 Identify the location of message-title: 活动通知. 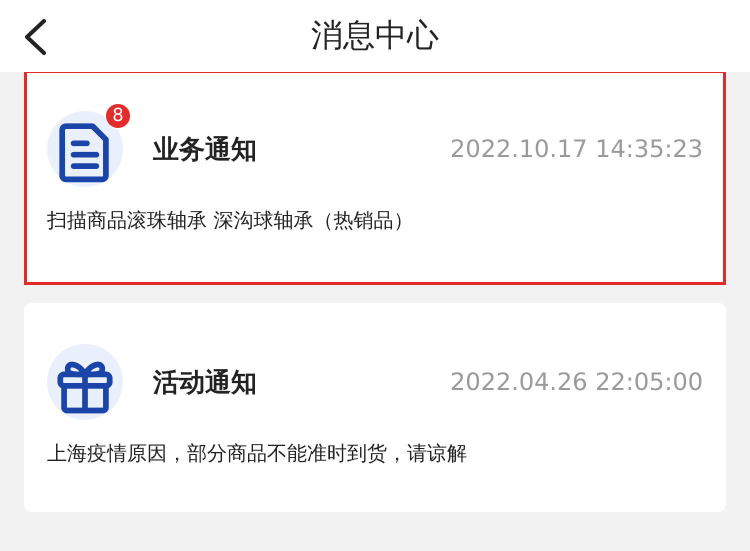
(205, 383).